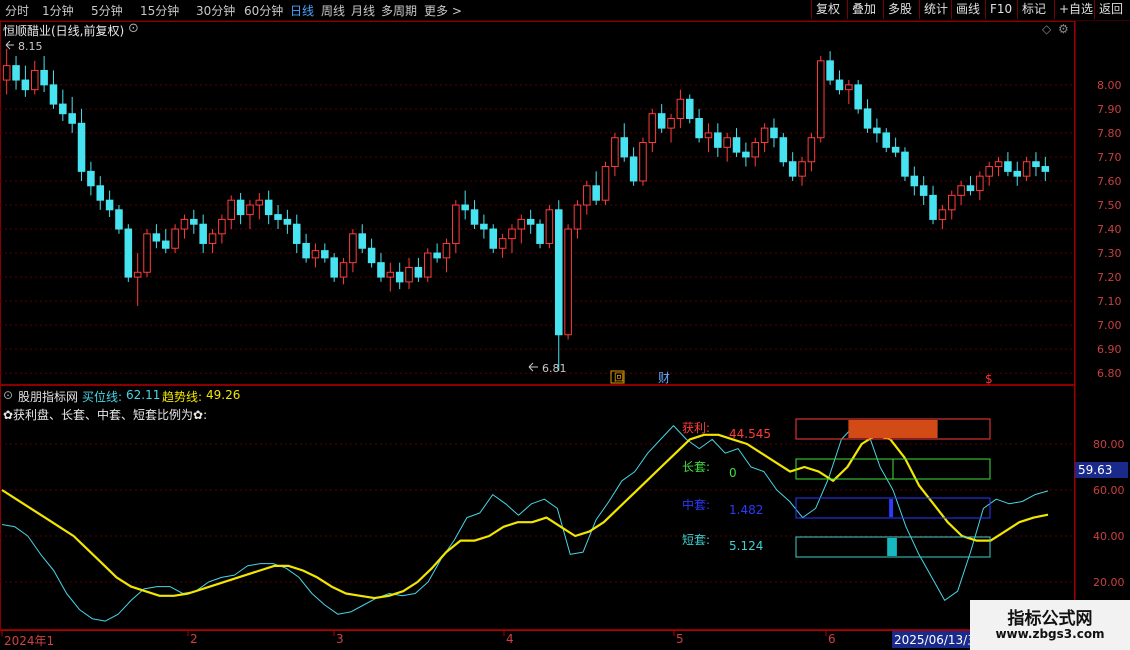 Image resolution: width=1130 pixels, height=650 pixels. Describe the element at coordinates (1109, 109) in the screenshot. I see `price-tick-label: 7.90` at that location.